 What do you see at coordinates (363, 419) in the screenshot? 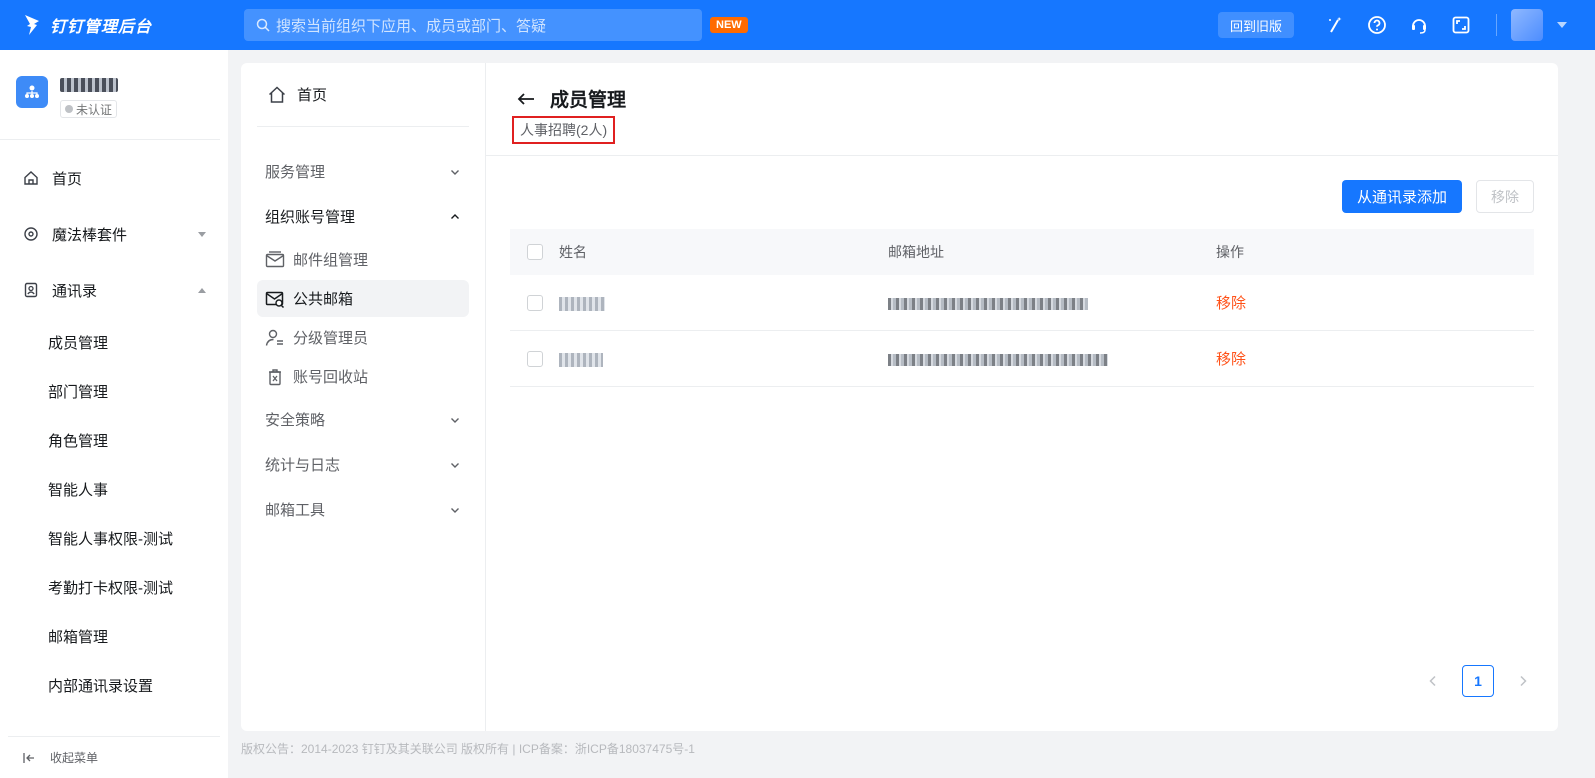
I see `nav-group-security-policy: 安全策略` at bounding box center [363, 419].